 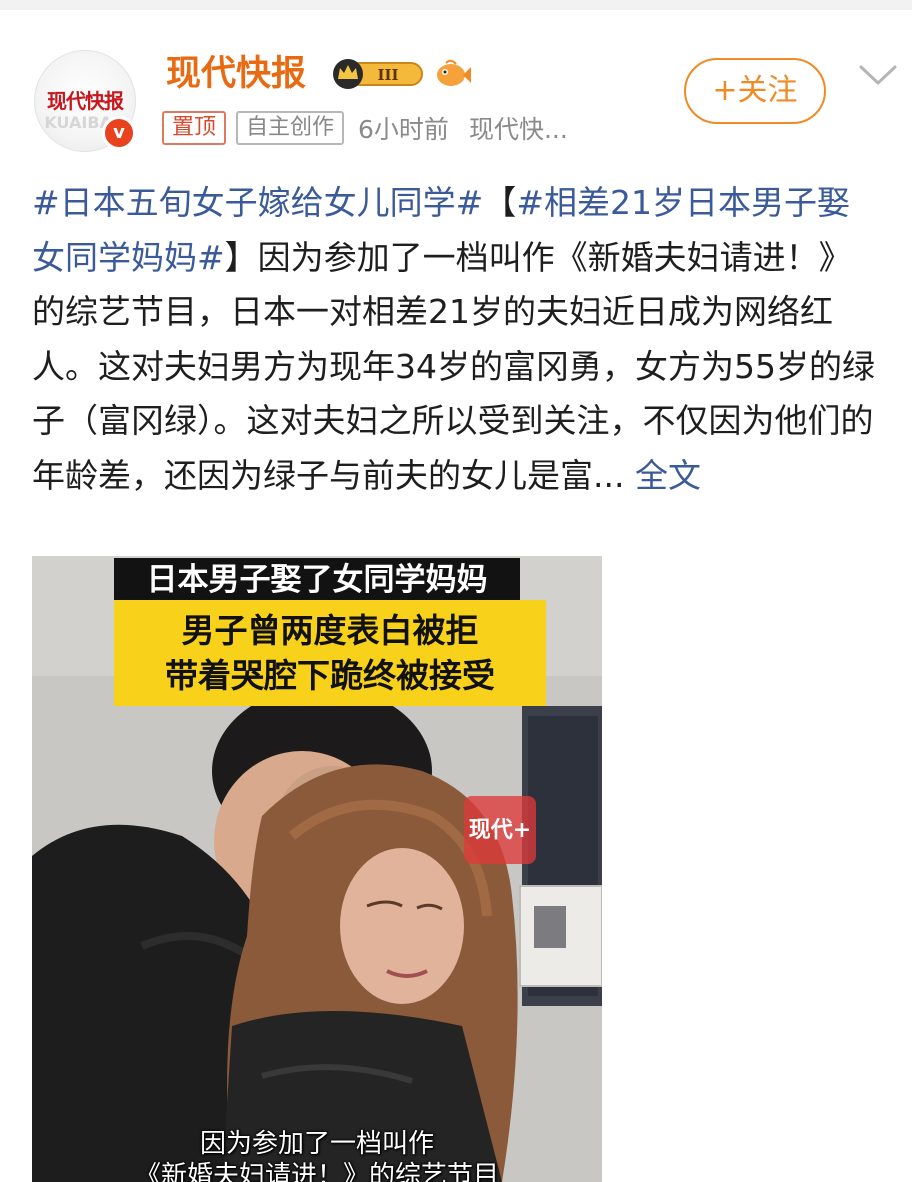 What do you see at coordinates (454, 72) in the screenshot?
I see `fish-mascot-icon` at bounding box center [454, 72].